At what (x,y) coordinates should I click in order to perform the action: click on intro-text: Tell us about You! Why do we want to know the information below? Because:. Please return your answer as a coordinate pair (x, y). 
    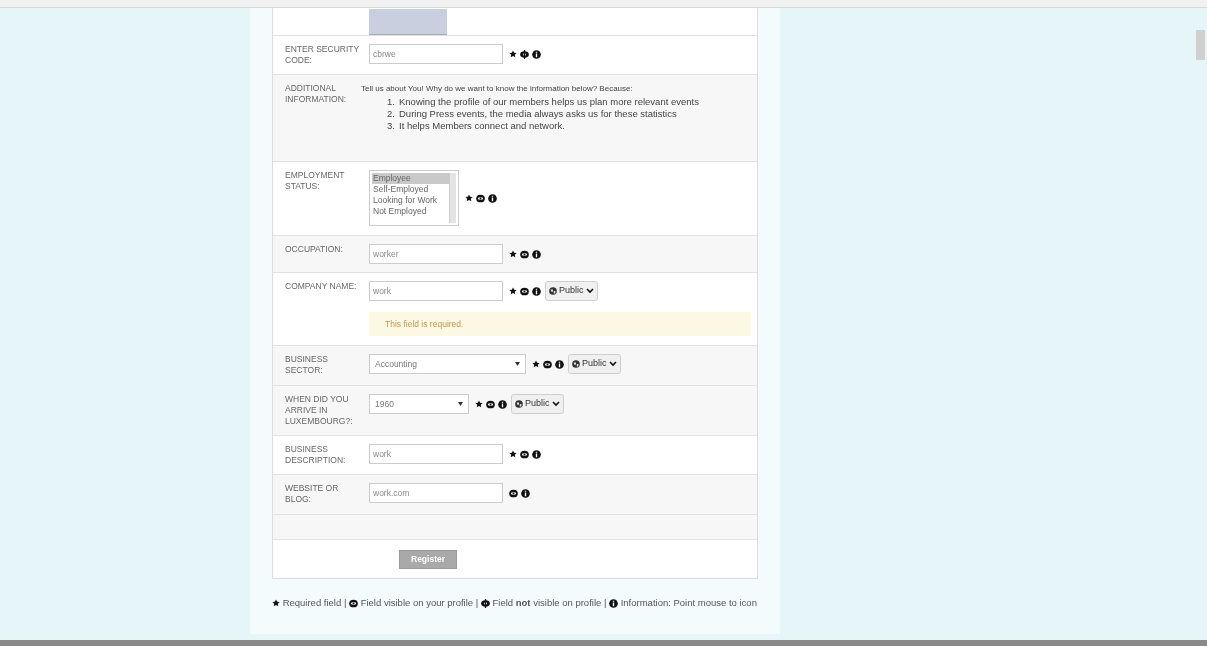
    Looking at the image, I should click on (497, 89).